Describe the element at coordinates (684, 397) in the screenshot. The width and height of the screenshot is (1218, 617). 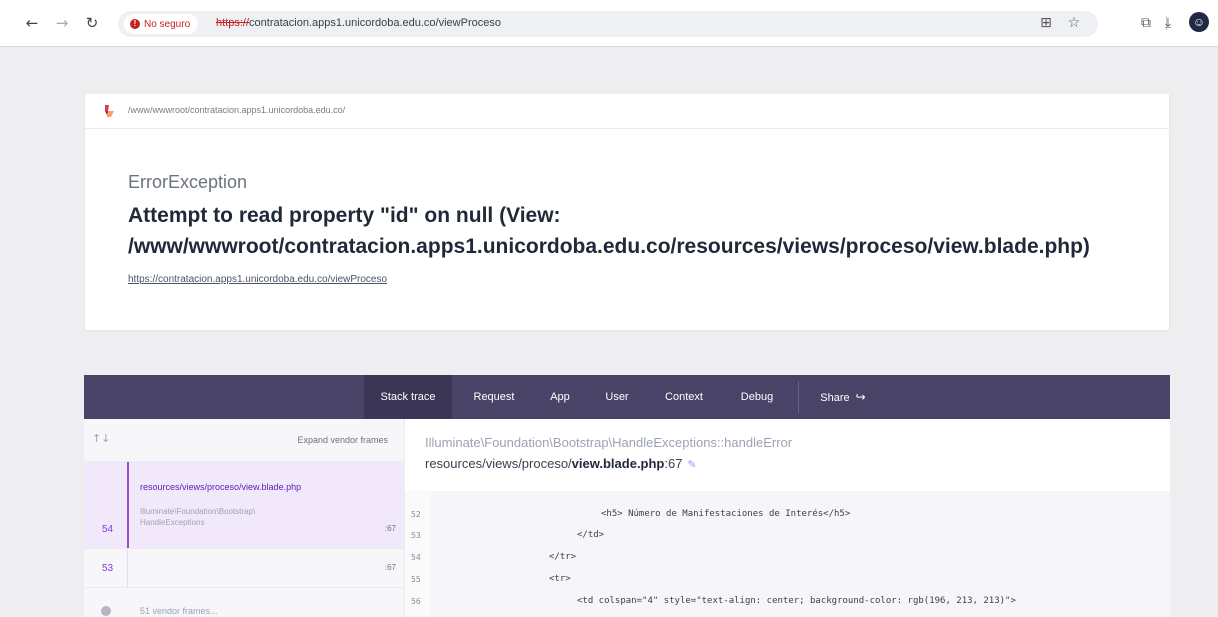
I see `tab-context: Context` at that location.